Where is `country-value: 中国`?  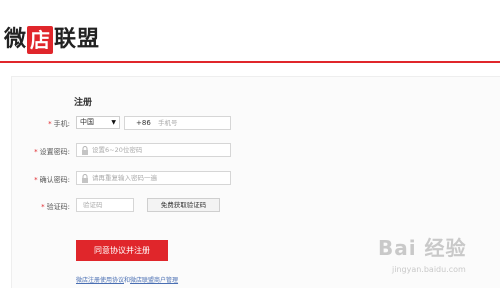 country-value: 中国 is located at coordinates (87, 122).